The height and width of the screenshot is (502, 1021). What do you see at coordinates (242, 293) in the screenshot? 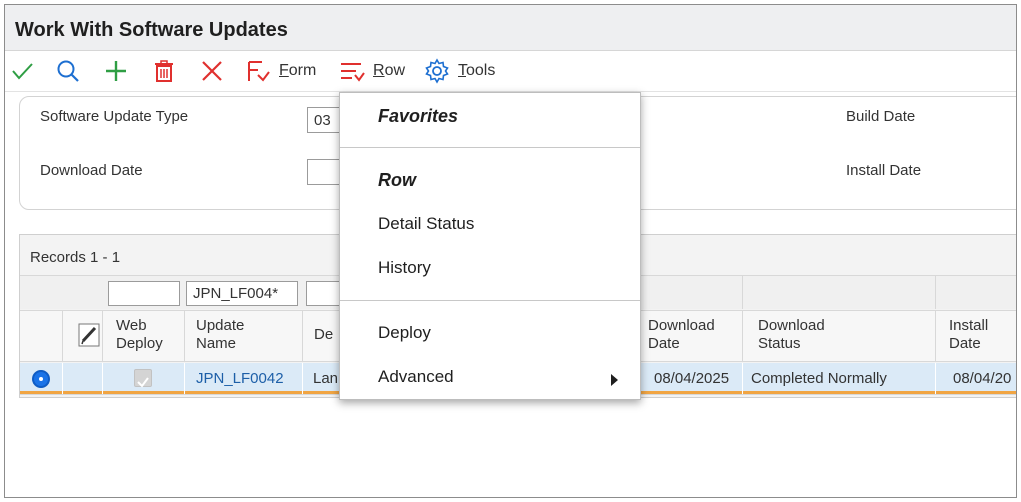
I see `filter-update-name` at bounding box center [242, 293].